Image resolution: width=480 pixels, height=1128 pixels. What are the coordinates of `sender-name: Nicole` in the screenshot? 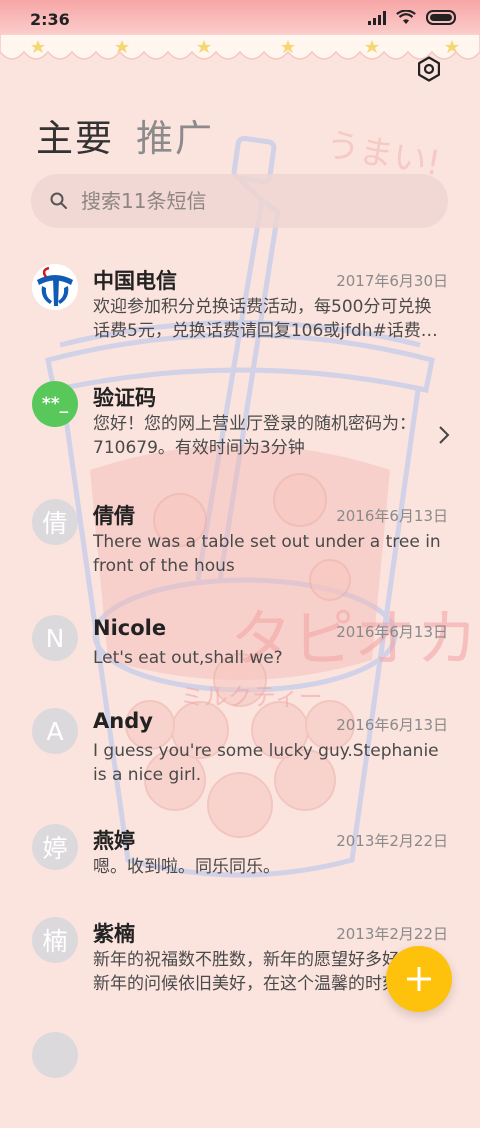 It's located at (130, 628).